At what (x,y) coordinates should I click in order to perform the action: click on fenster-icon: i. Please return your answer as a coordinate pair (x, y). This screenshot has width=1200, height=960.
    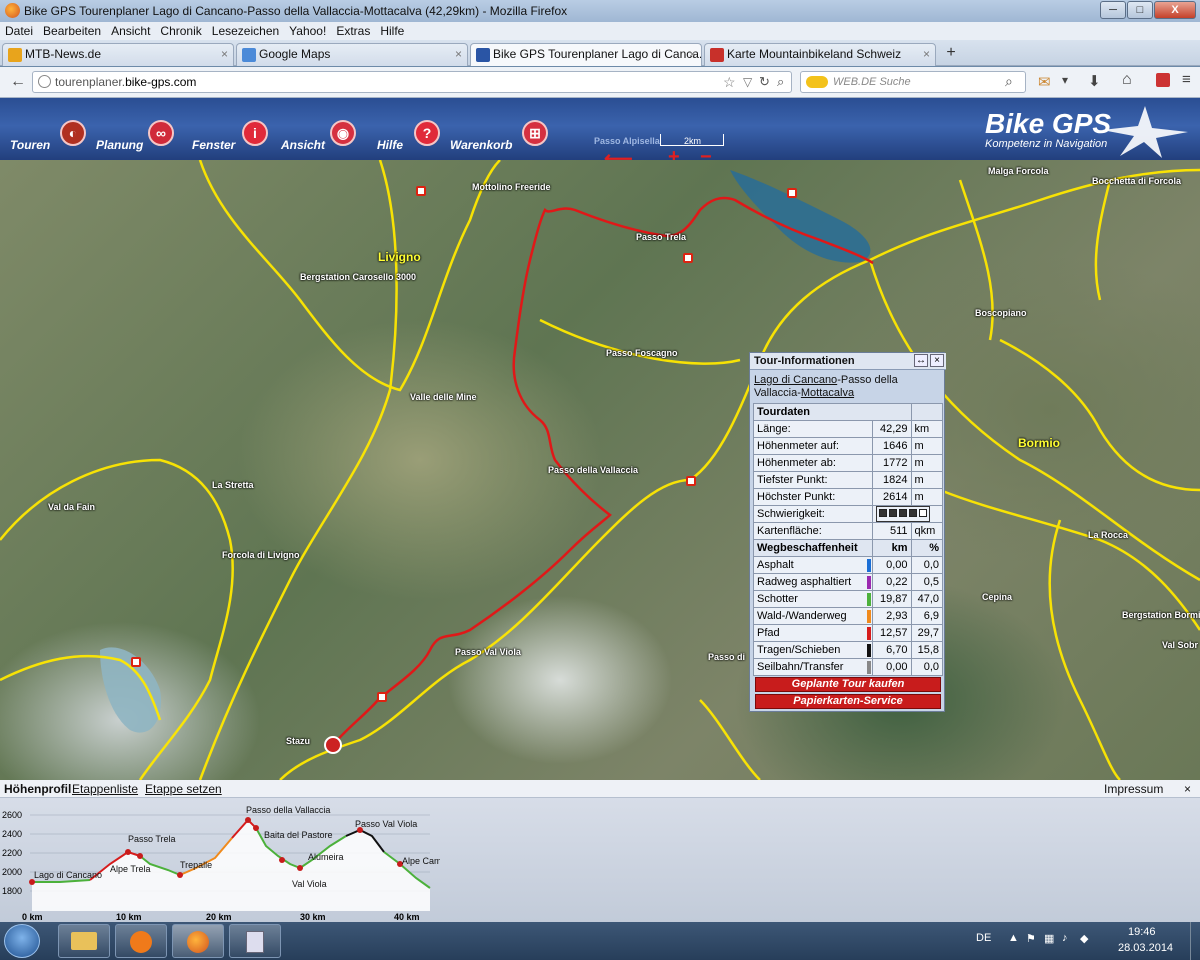
    Looking at the image, I should click on (255, 133).